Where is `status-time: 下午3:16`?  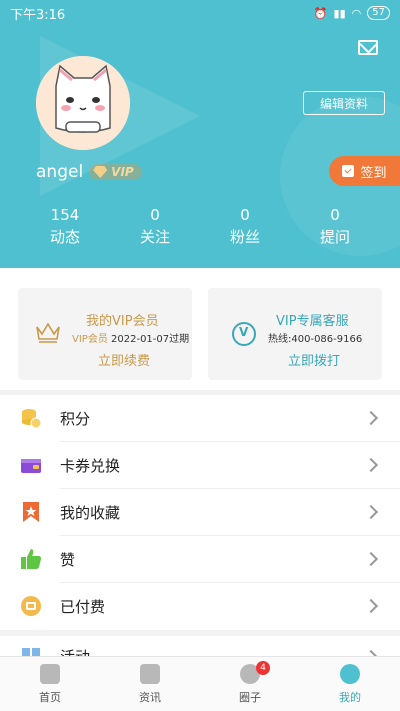
status-time: 下午3:16 is located at coordinates (38, 15).